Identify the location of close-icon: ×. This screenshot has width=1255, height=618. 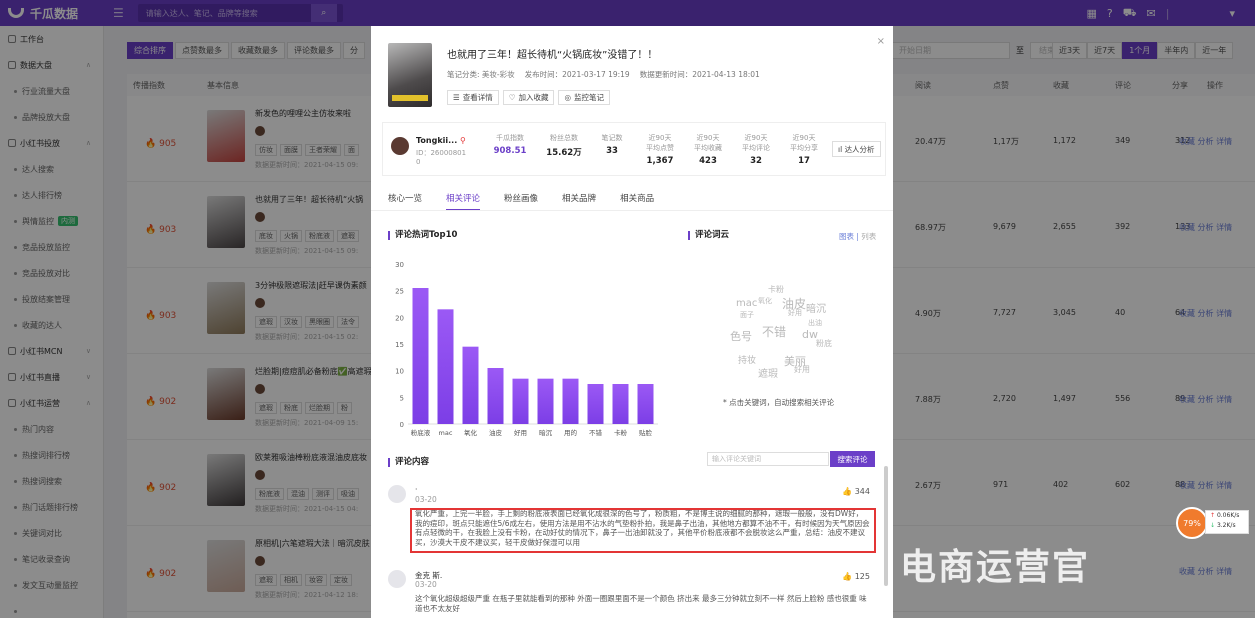
(881, 41).